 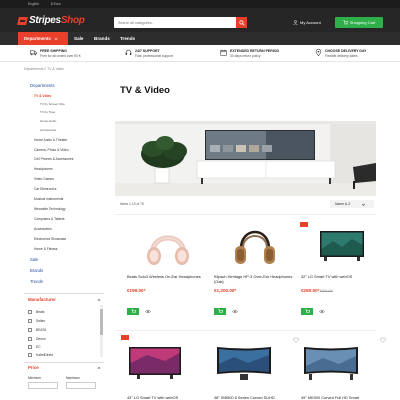 I want to click on sidebar-item: Home & Fitness, so click(x=45, y=249).